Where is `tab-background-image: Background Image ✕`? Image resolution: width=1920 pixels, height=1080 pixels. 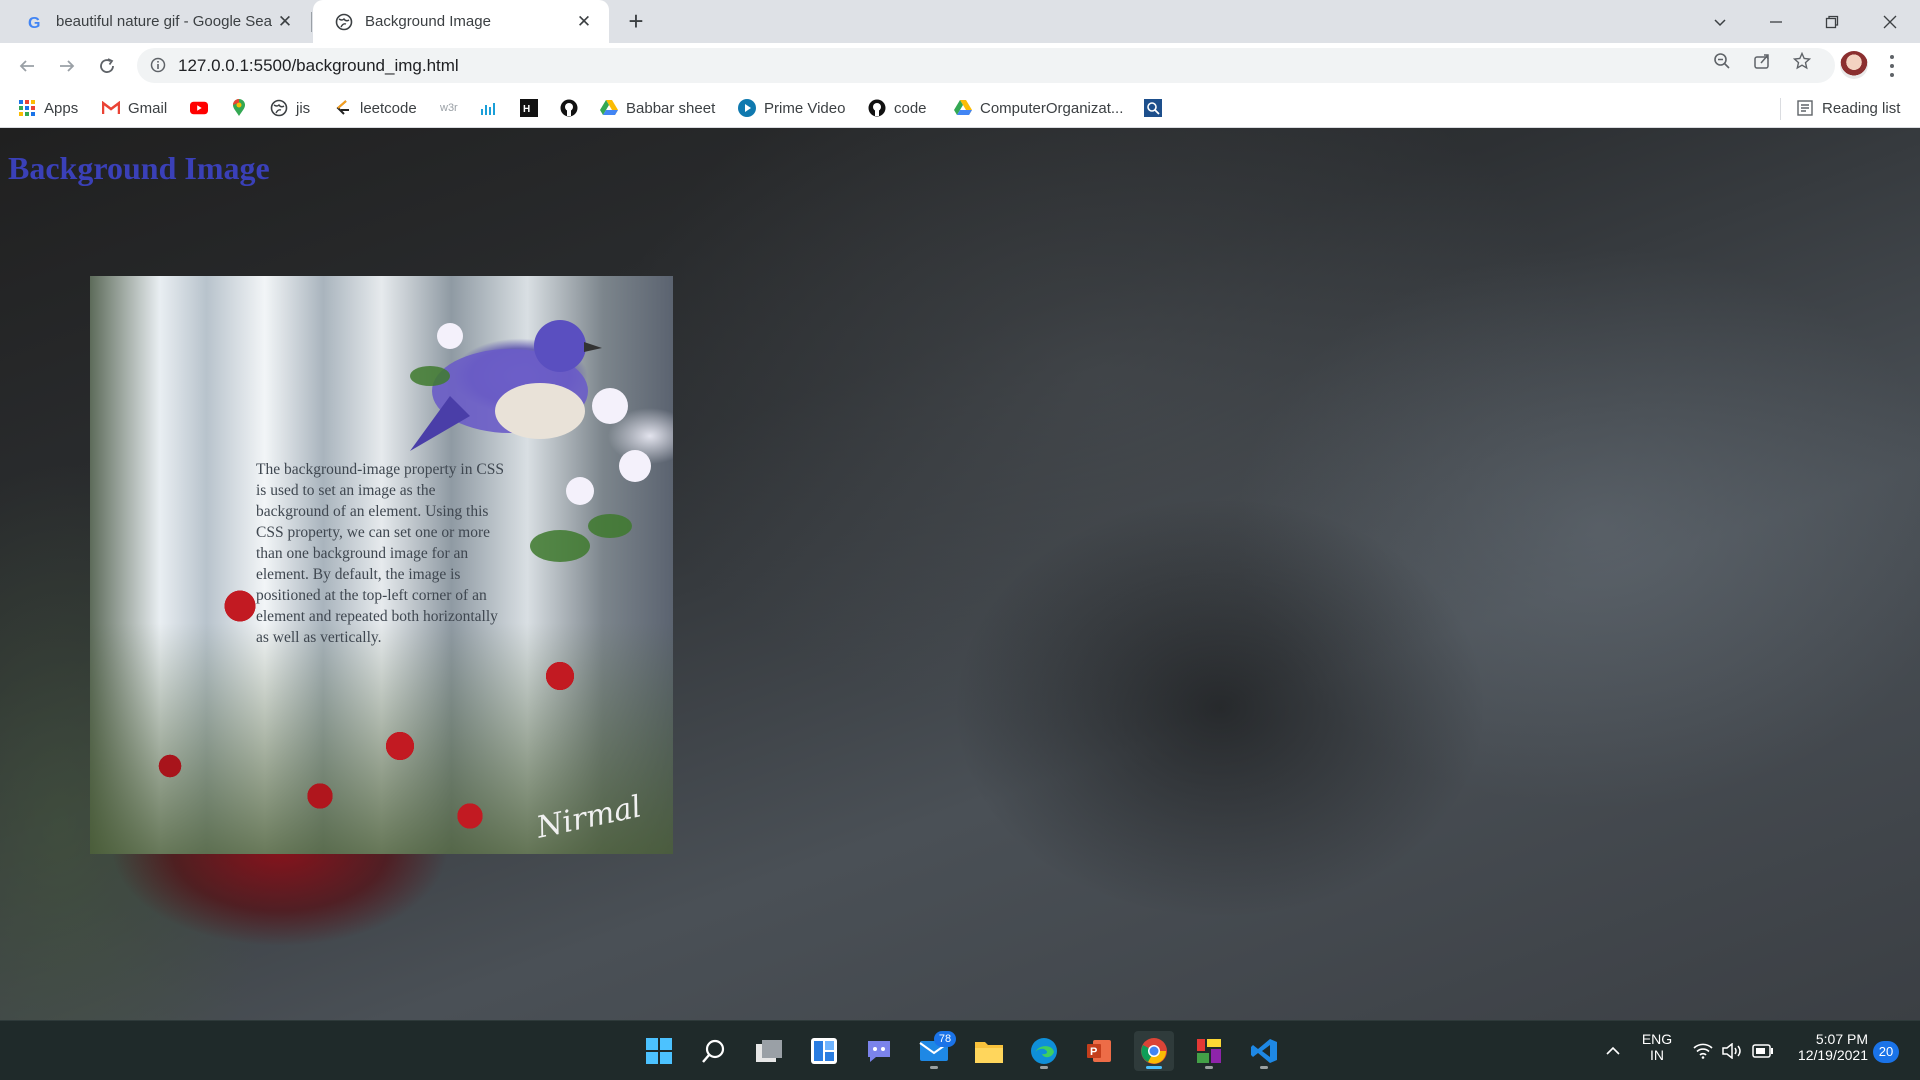 tab-background-image: Background Image ✕ is located at coordinates (461, 21).